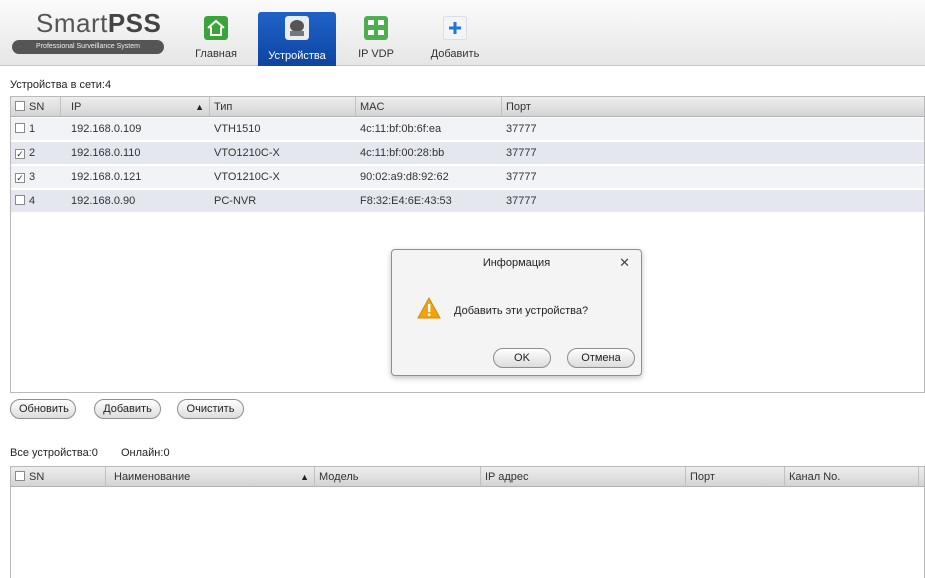 The width and height of the screenshot is (925, 578). What do you see at coordinates (401, 129) in the screenshot?
I see `row-mac: 4c:11:bf:0b:6f:ea` at bounding box center [401, 129].